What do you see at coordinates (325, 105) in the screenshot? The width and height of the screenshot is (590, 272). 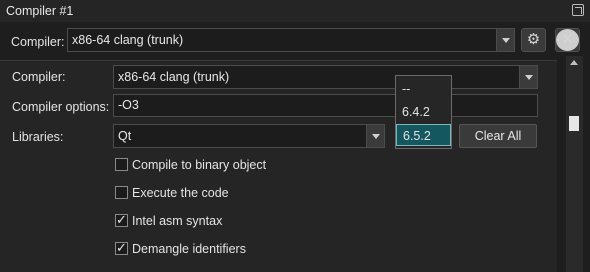 I see `compiler-options-input: -O3` at bounding box center [325, 105].